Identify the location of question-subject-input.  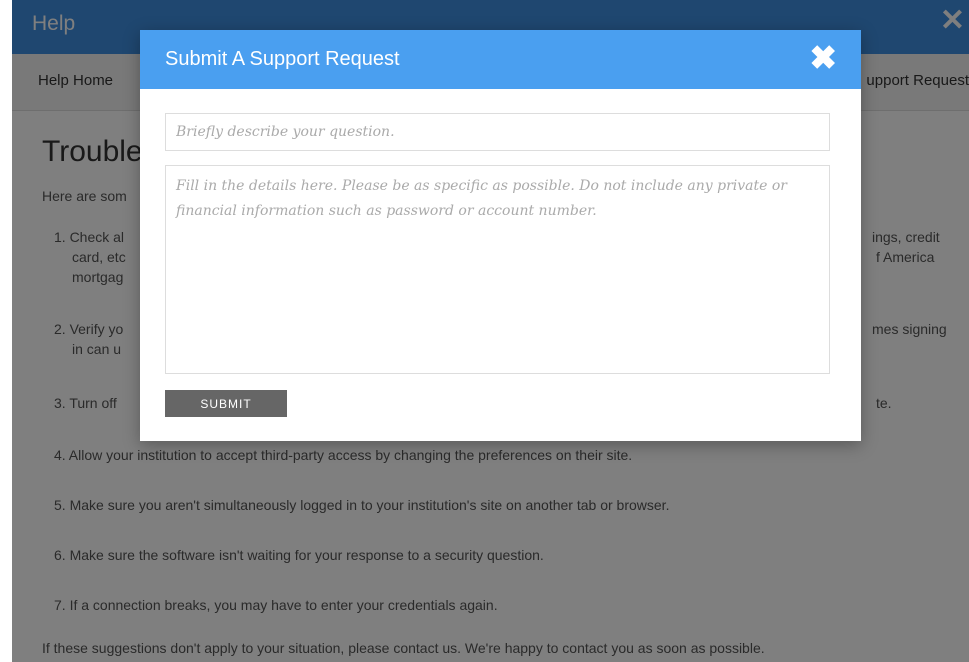
(497, 132).